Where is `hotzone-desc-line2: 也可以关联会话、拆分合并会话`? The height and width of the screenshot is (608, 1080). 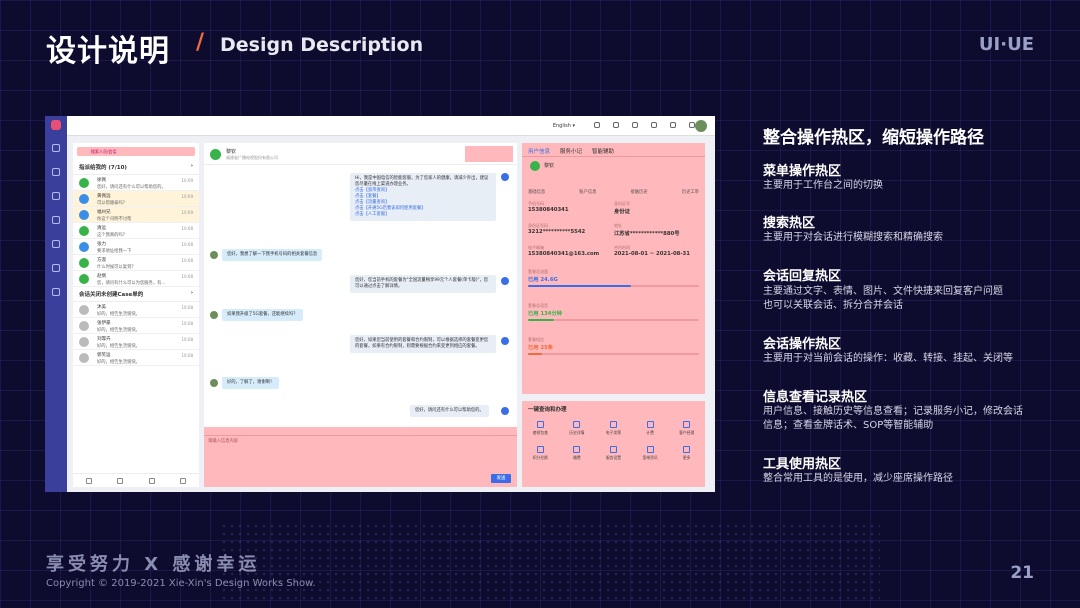 hotzone-desc-line2: 也可以关联会话、拆分合并会话 is located at coordinates (833, 305).